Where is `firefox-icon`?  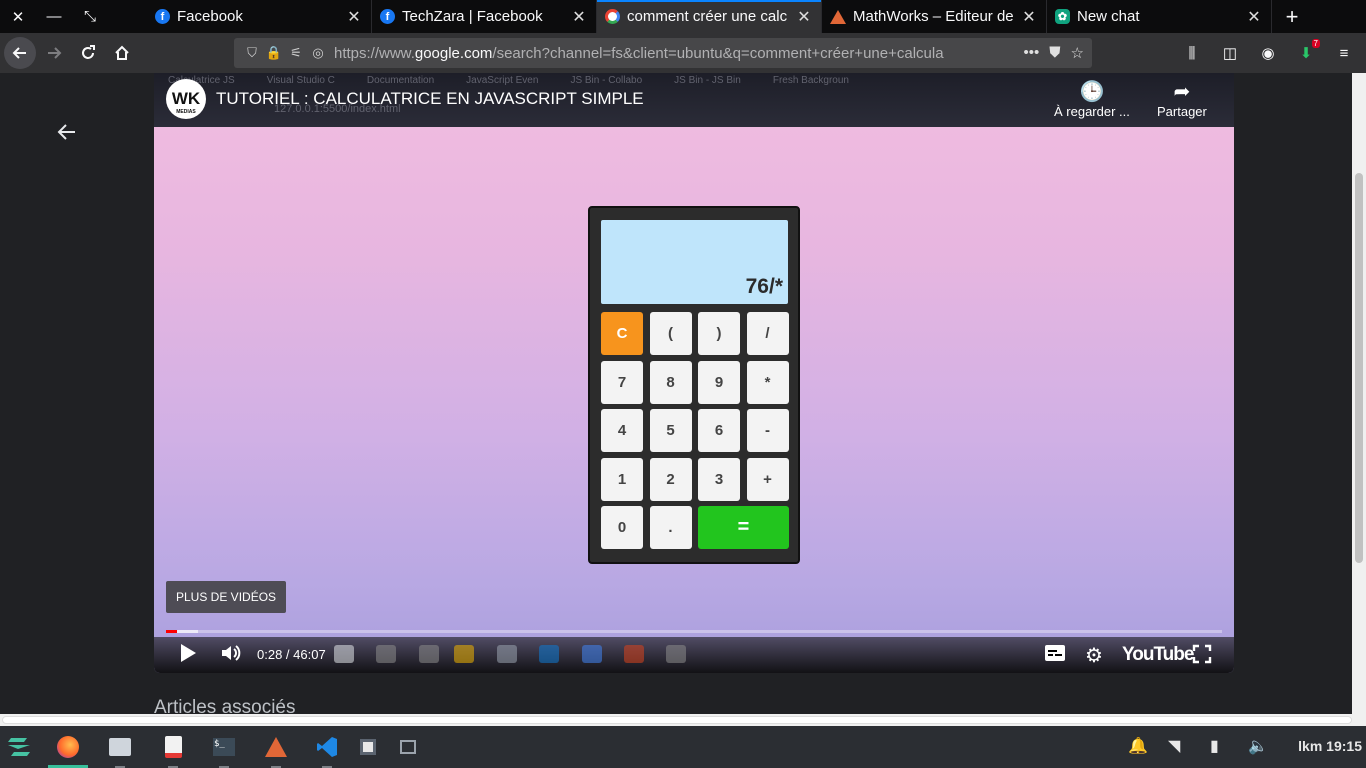 firefox-icon is located at coordinates (68, 747).